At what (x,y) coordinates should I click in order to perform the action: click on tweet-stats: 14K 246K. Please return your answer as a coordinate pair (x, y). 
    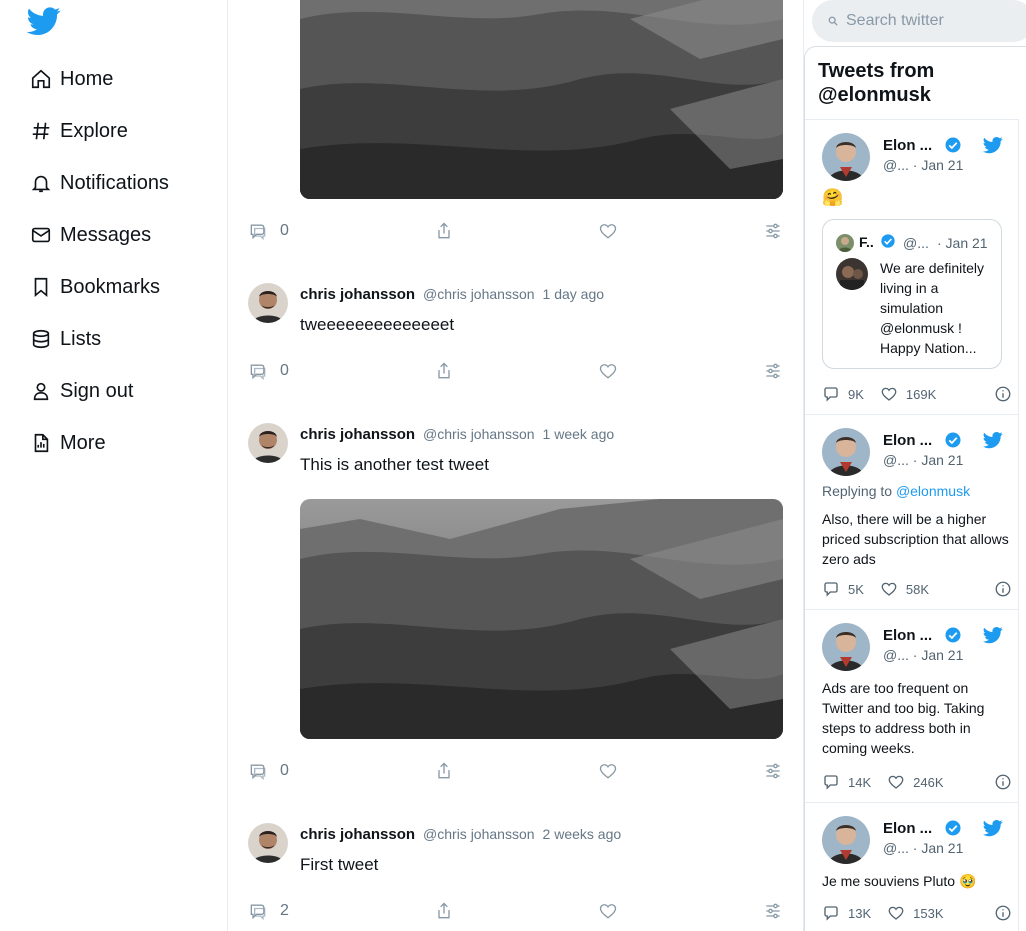
    Looking at the image, I should click on (917, 782).